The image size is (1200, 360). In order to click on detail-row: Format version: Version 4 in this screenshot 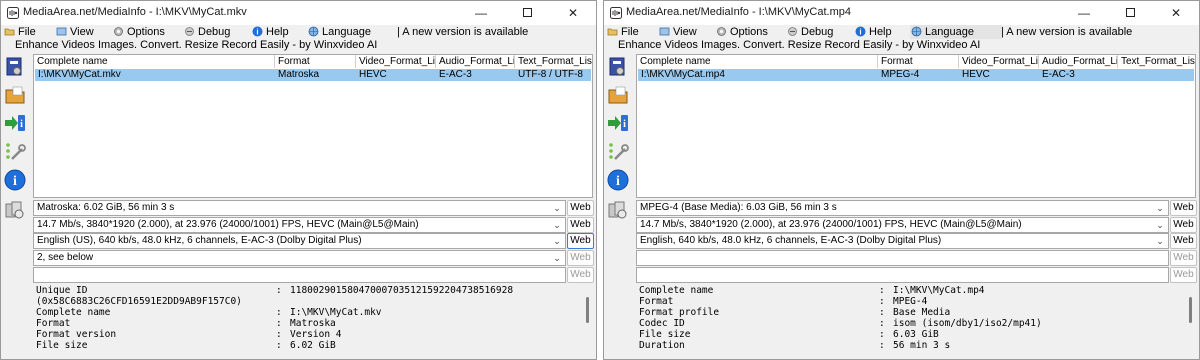, I will do `click(189, 334)`.